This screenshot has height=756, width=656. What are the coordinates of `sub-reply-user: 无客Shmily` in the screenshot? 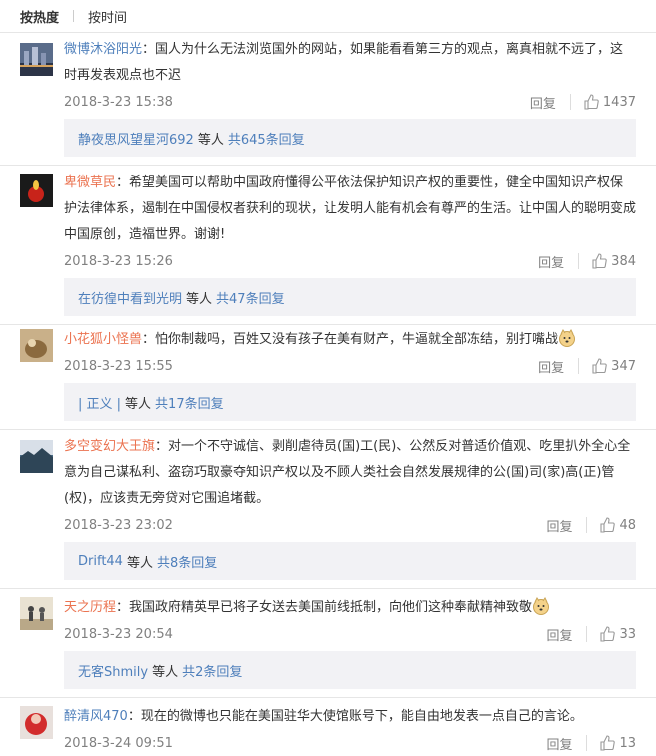 It's located at (113, 670).